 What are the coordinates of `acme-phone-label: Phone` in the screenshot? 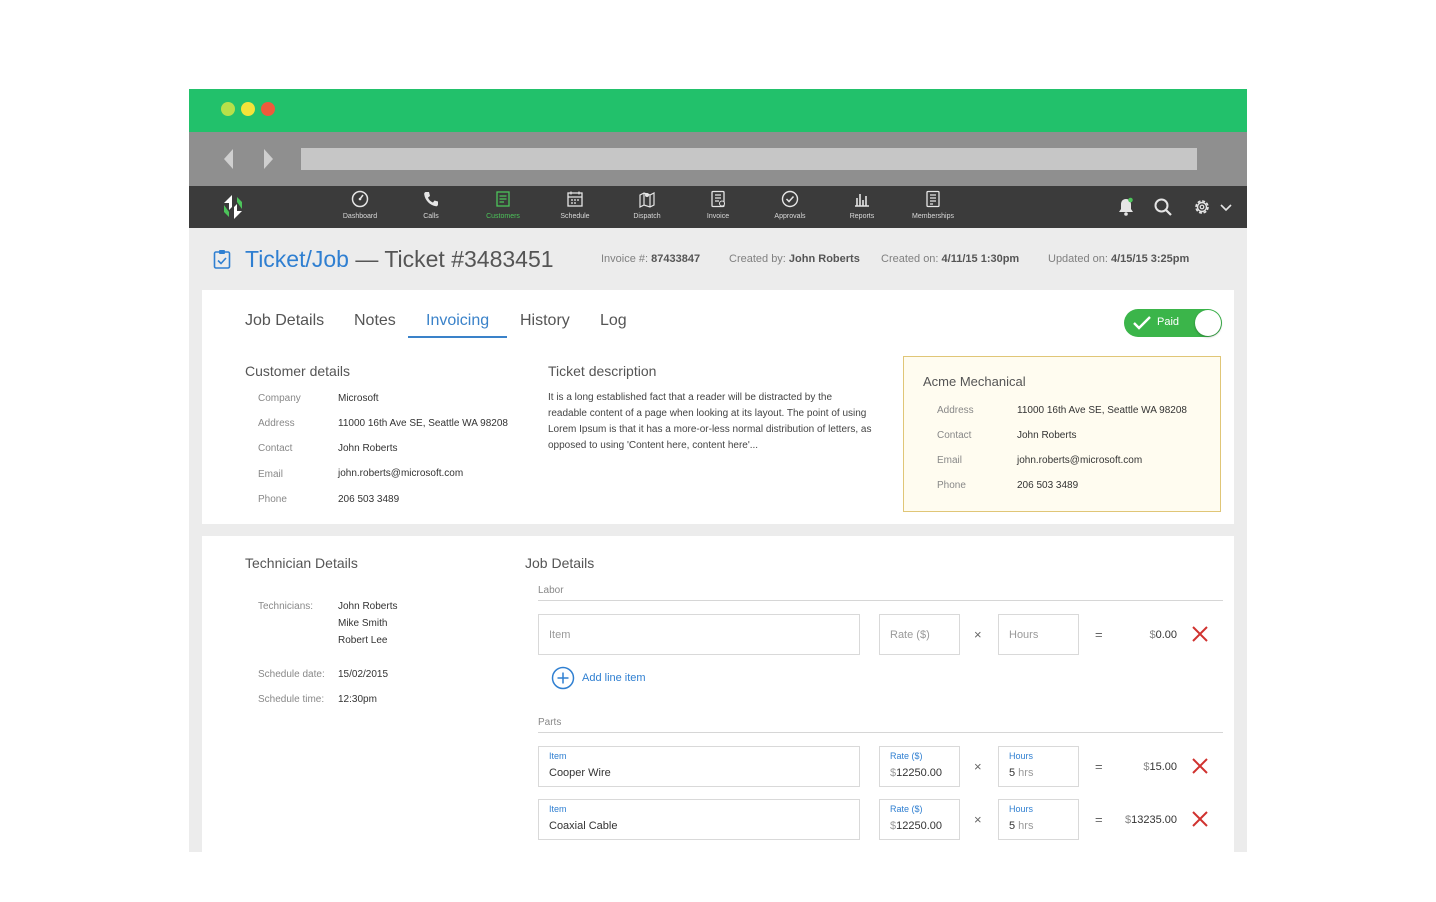 It's located at (951, 485).